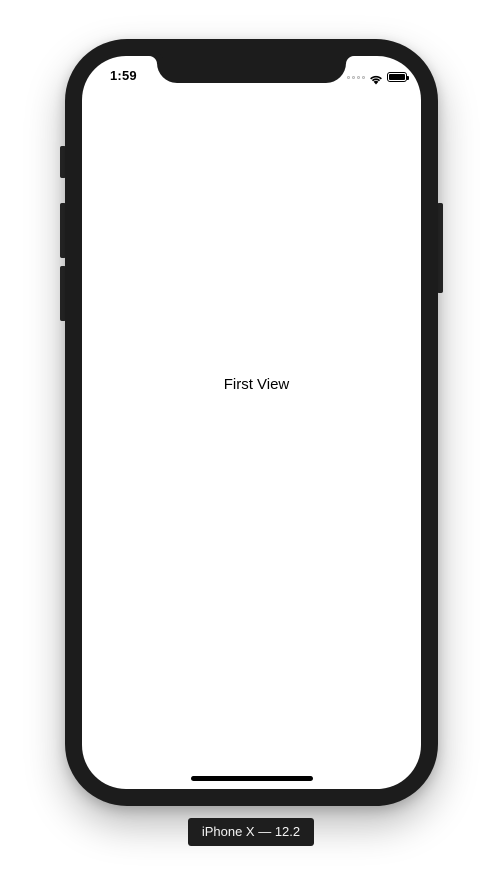 This screenshot has height=882, width=503. Describe the element at coordinates (123, 75) in the screenshot. I see `status-bar-time: 1:59` at that location.